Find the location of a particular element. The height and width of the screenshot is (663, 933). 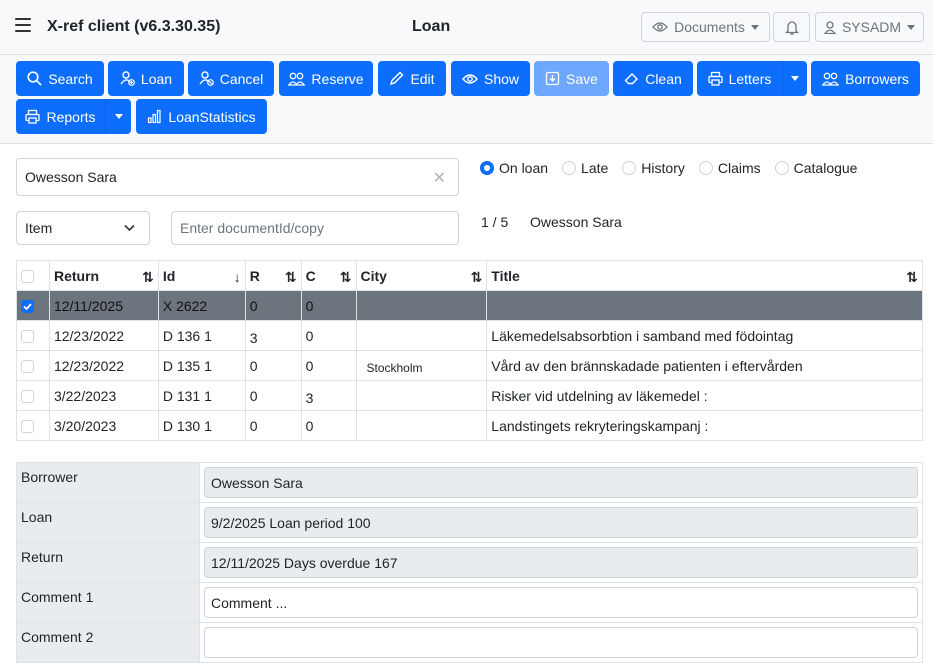

cell-id: D 131 1 is located at coordinates (201, 395).